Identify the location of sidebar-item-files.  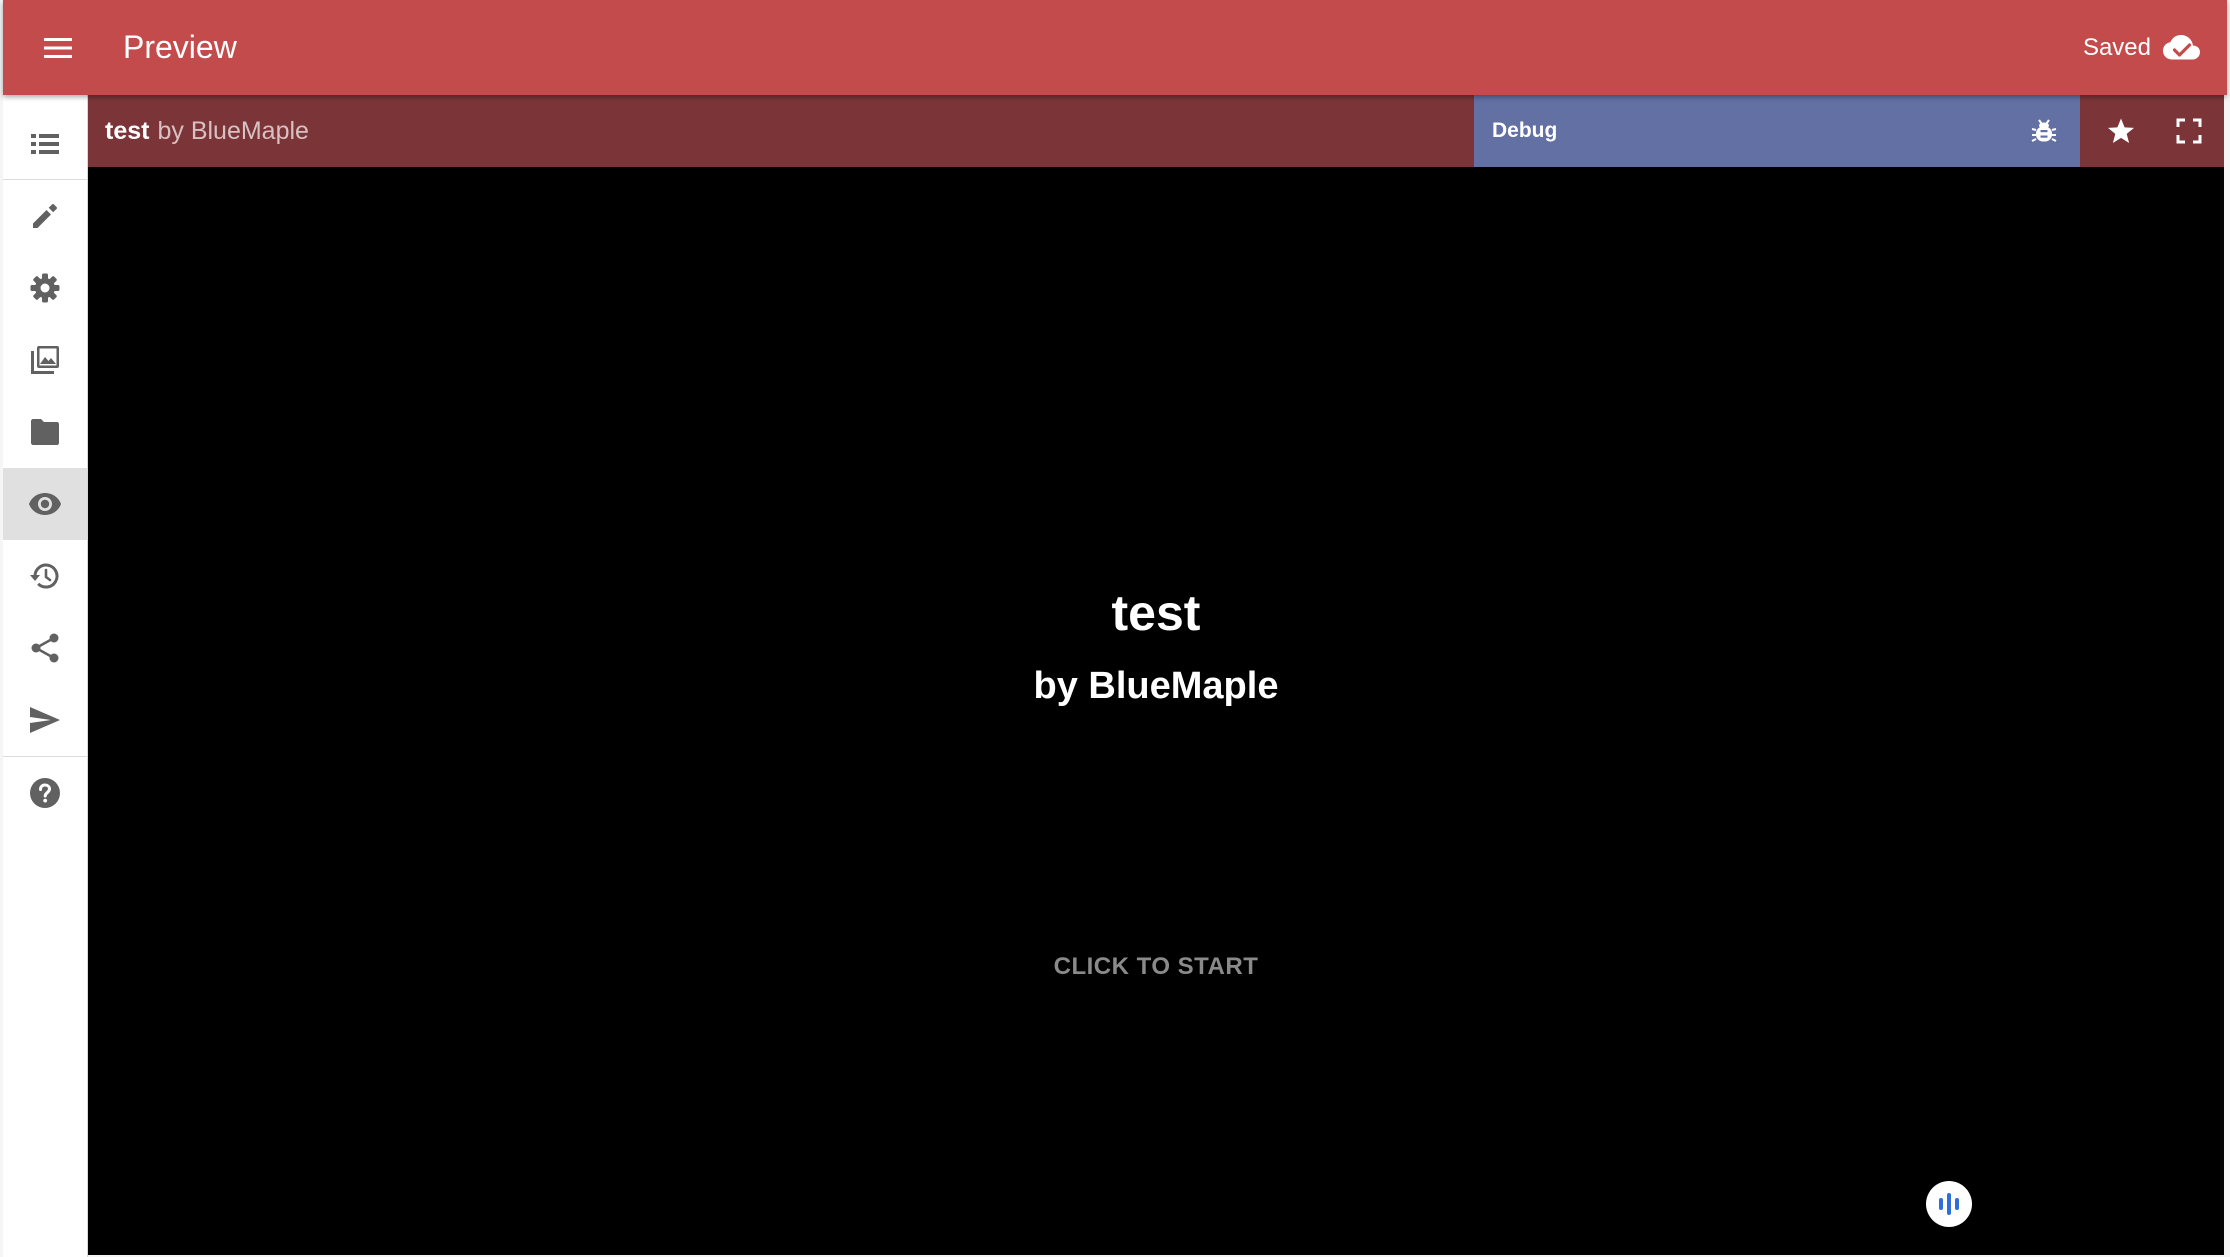
(45, 432).